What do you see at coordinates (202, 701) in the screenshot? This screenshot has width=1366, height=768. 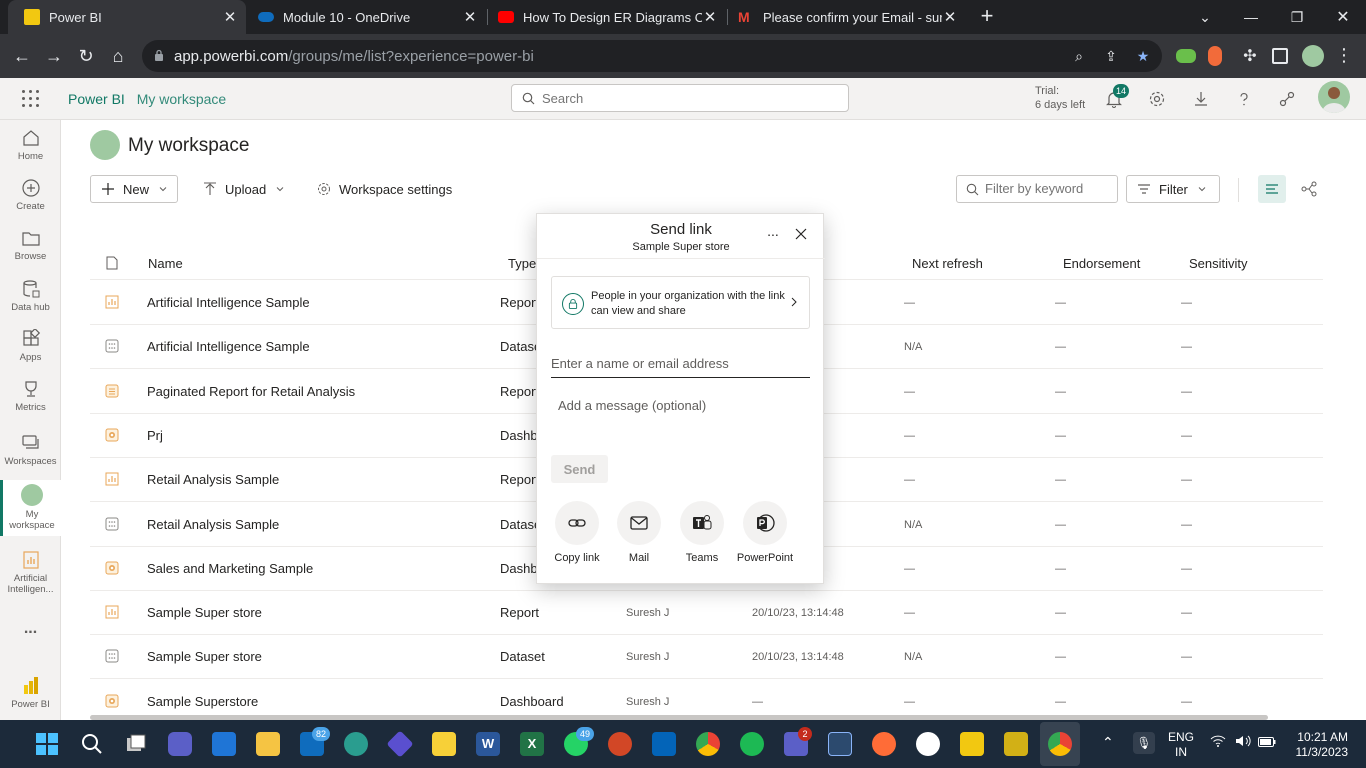 I see `item-name: Sample Superstore` at bounding box center [202, 701].